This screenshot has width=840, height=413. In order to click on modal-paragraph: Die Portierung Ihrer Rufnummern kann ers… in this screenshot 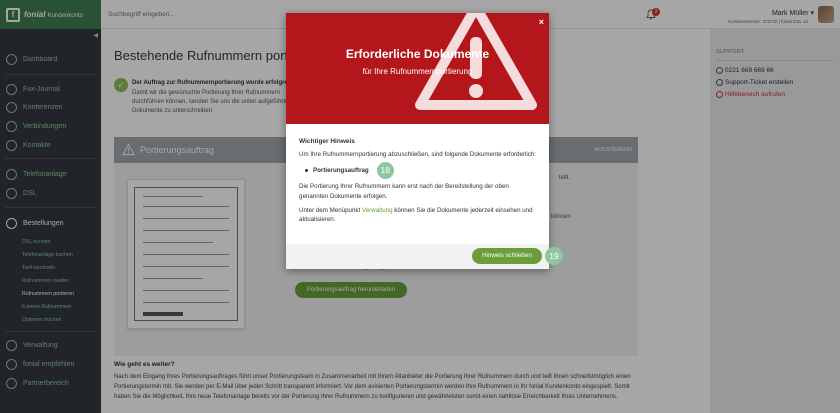, I will do `click(404, 191)`.